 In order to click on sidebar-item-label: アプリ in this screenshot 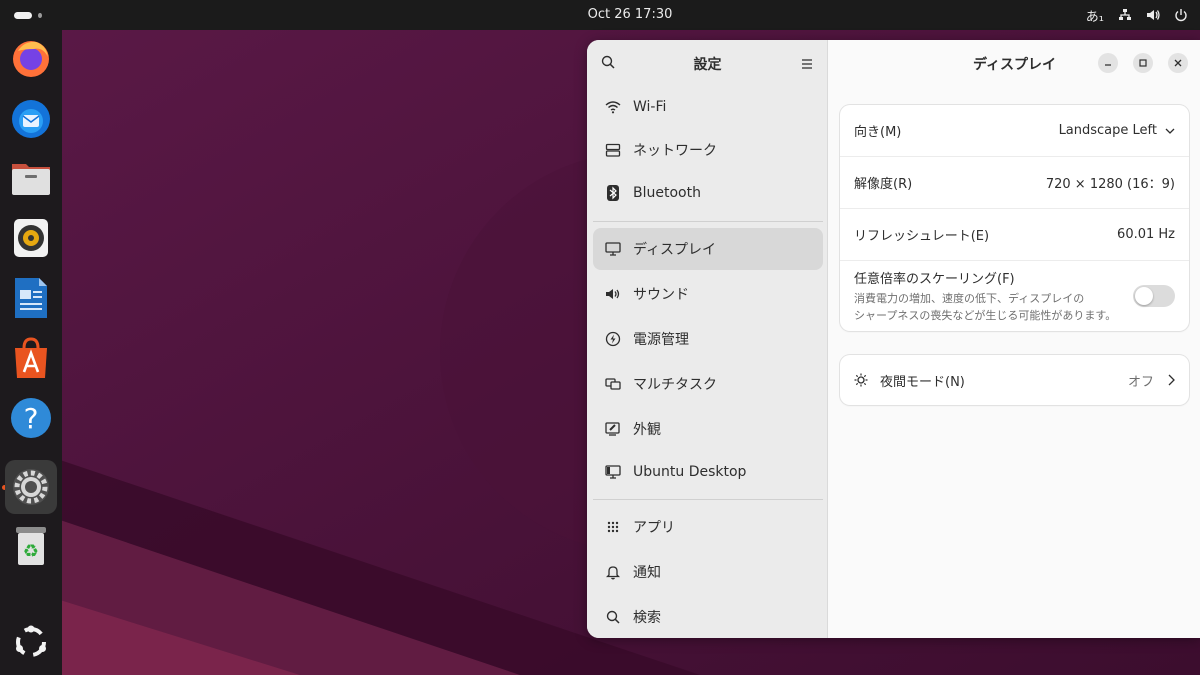, I will do `click(654, 528)`.